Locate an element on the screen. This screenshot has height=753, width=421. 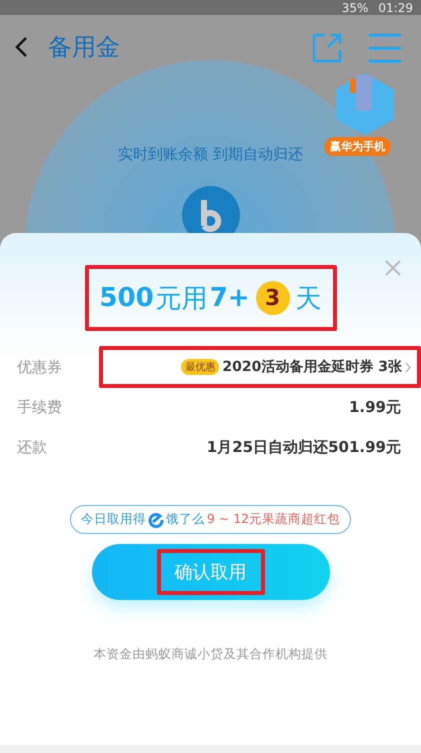
tooltip-lead: 今日取用得 is located at coordinates (113, 519).